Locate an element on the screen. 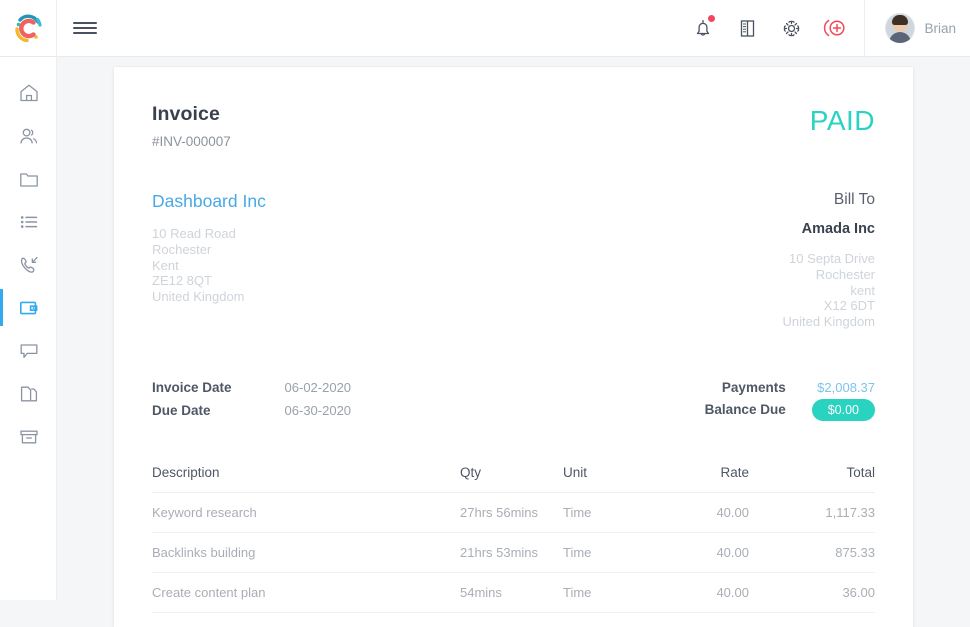 The image size is (970, 627). menu-toggle-button is located at coordinates (85, 28).